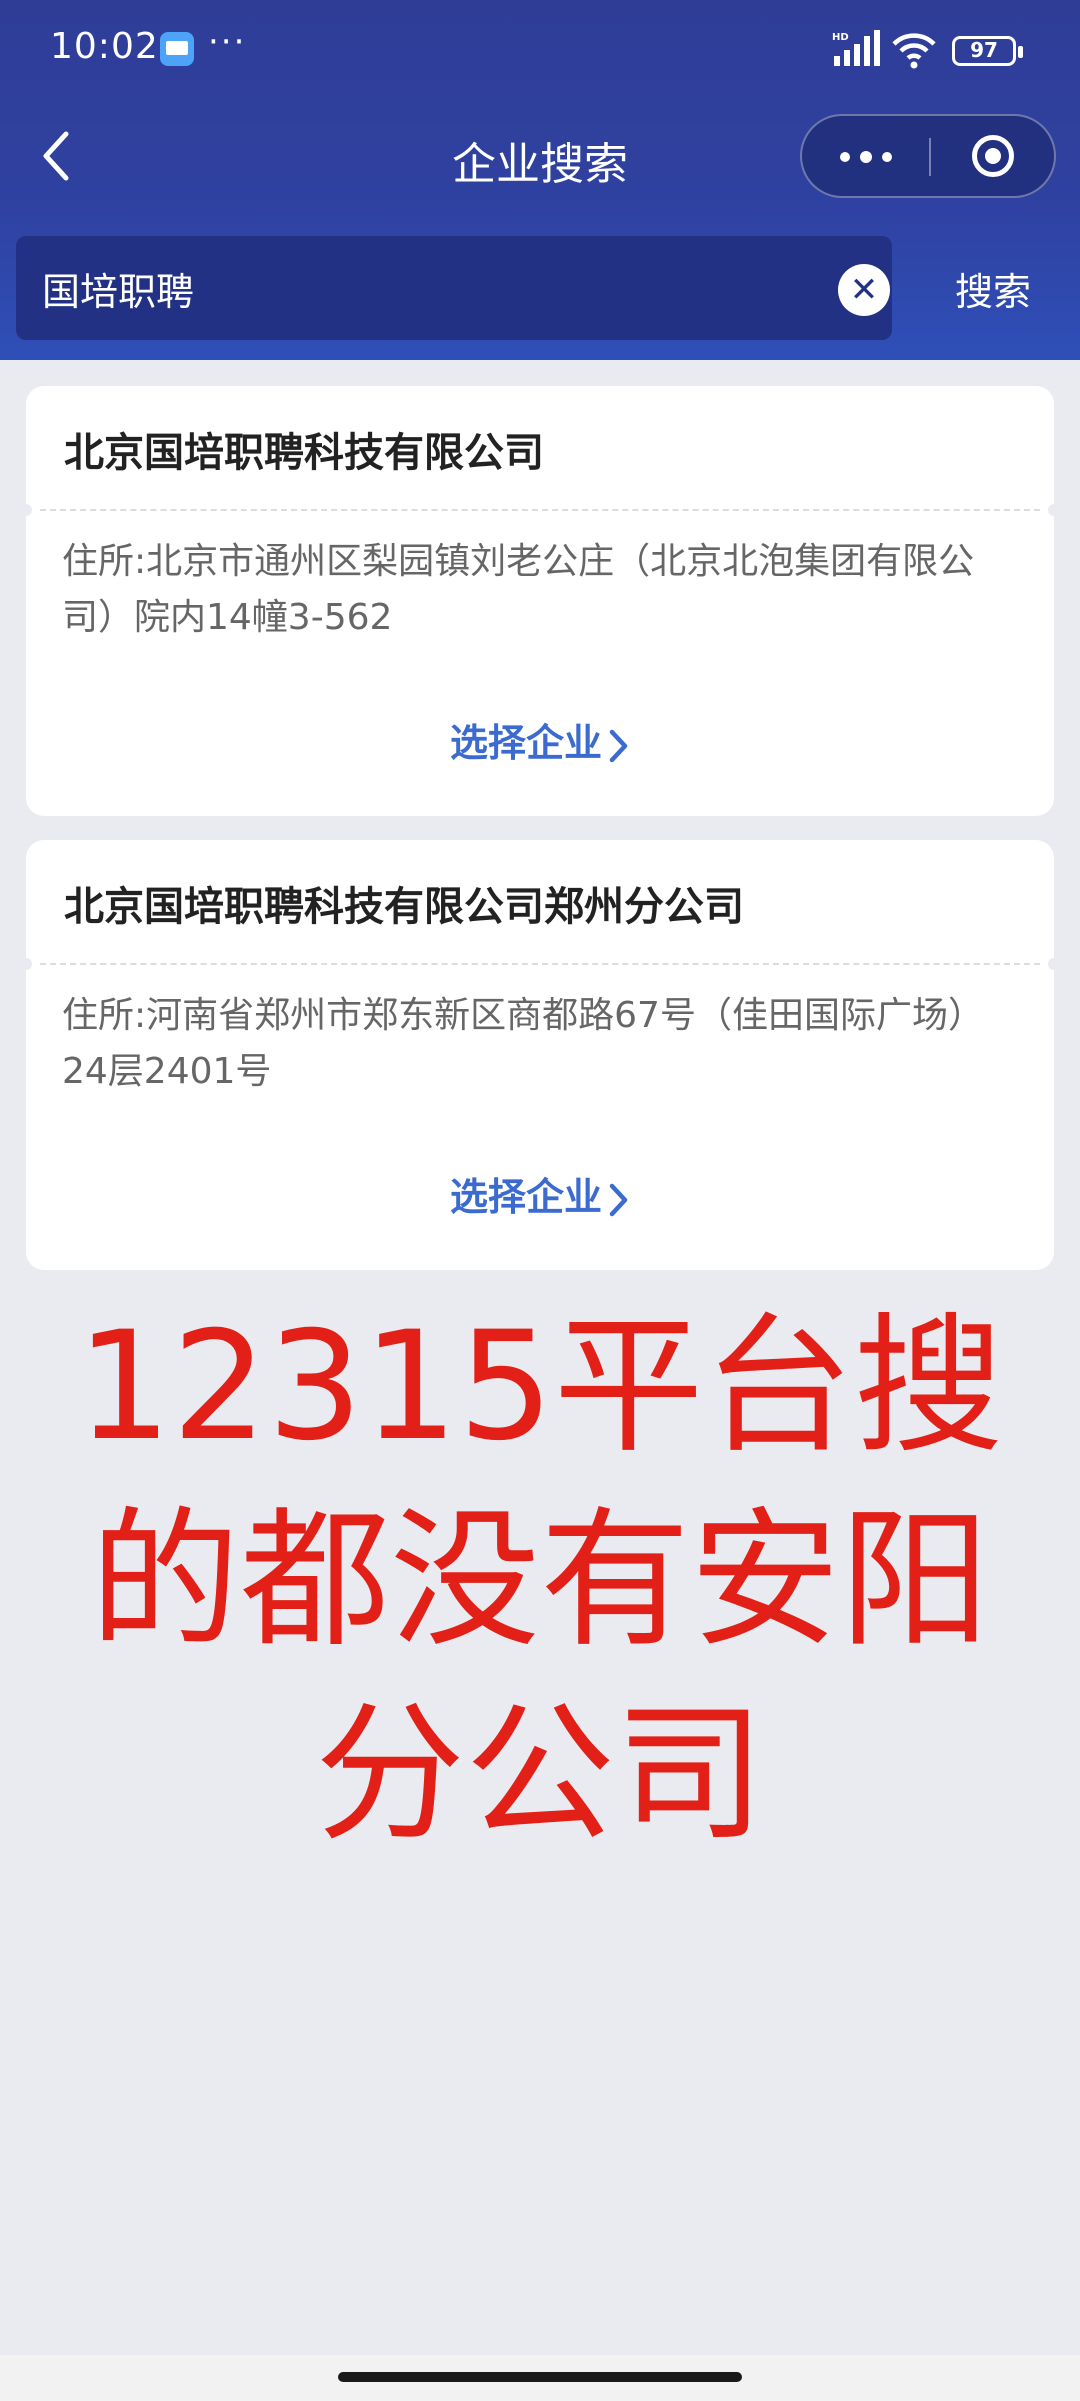  Describe the element at coordinates (993, 292) in the screenshot. I see `search-button: 搜索` at that location.